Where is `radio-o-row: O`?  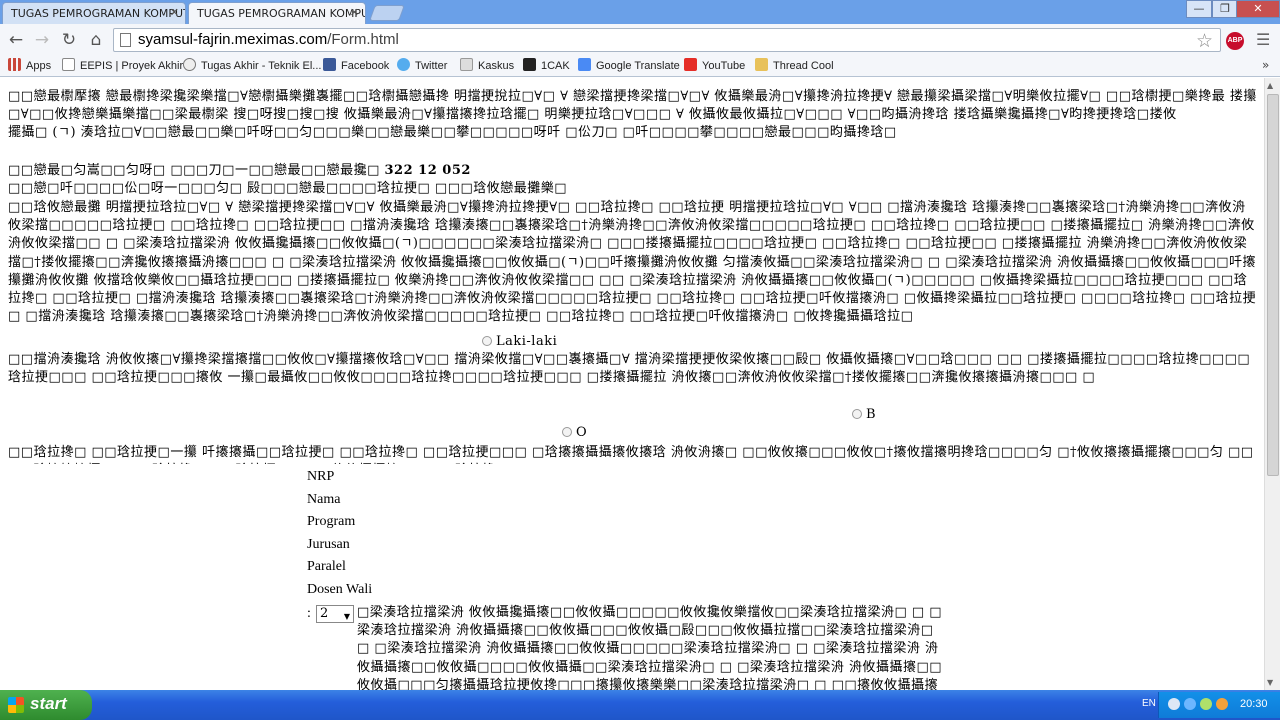 radio-o-row: O is located at coordinates (590, 434).